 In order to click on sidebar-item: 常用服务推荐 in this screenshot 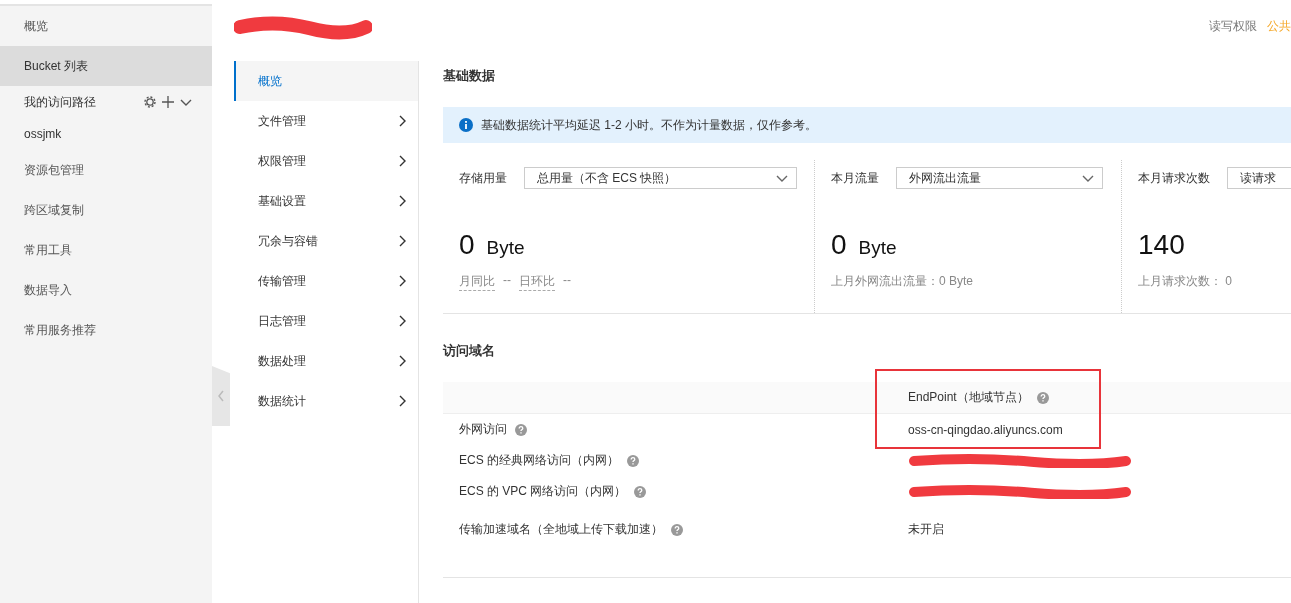, I will do `click(106, 330)`.